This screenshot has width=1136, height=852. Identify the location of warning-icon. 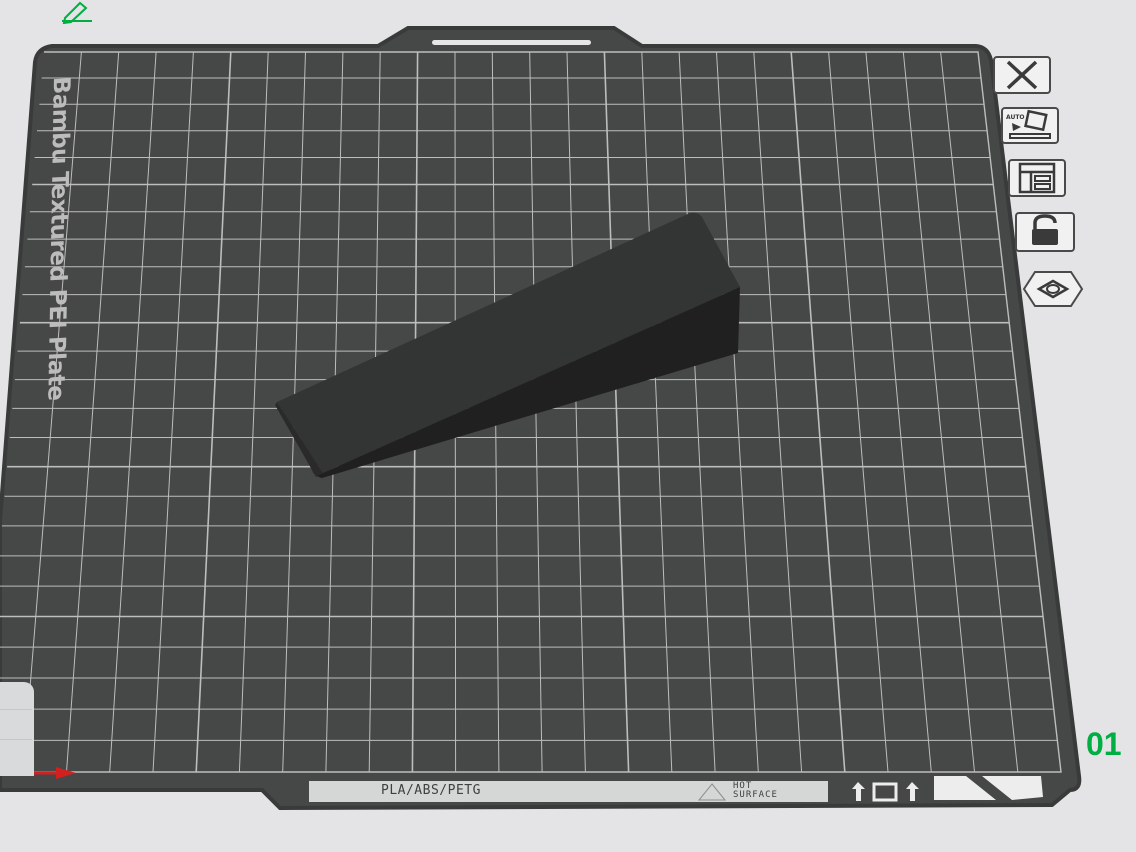
(712, 792).